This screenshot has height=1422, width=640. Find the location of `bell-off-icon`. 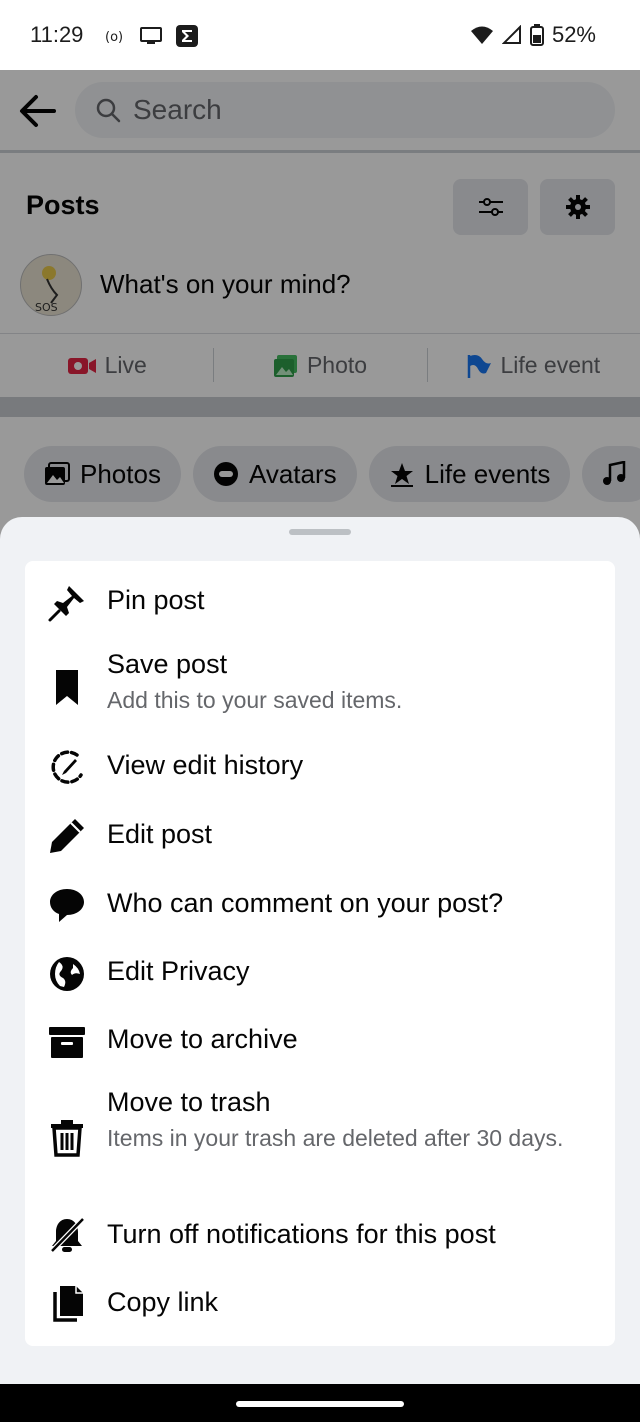

bell-off-icon is located at coordinates (67, 1235).